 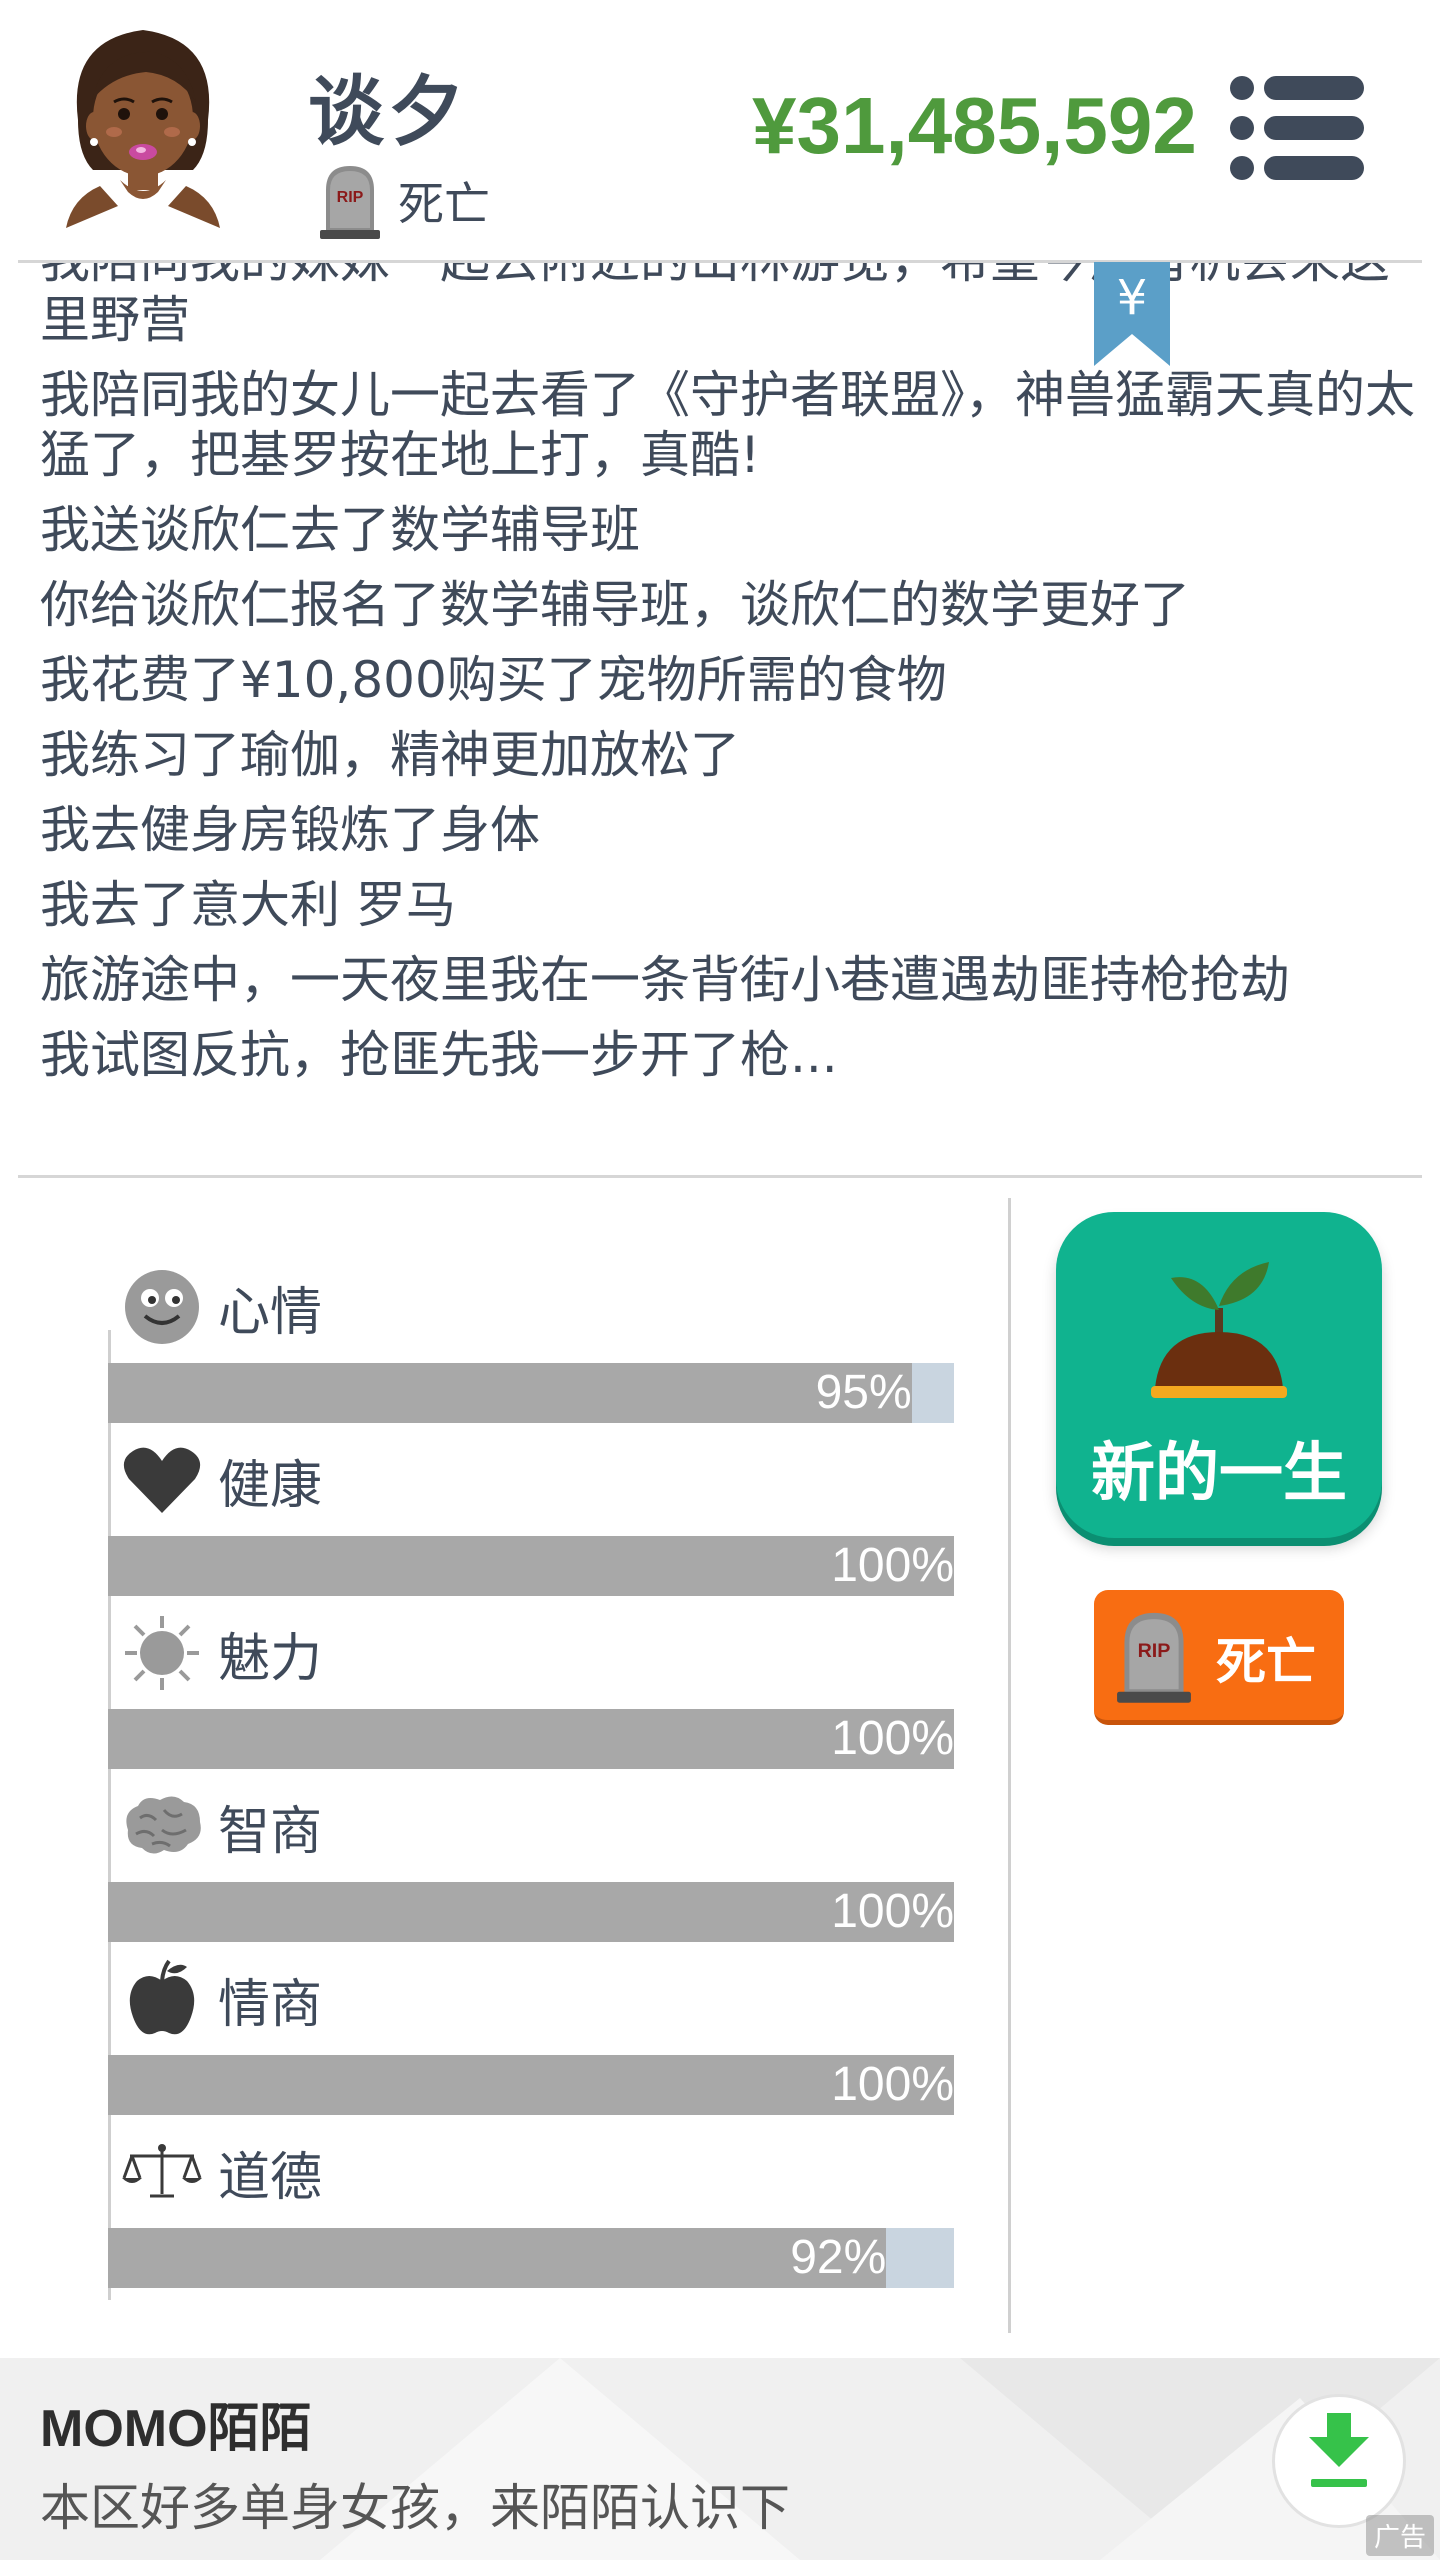 What do you see at coordinates (1219, 1330) in the screenshot?
I see `sprout-icon` at bounding box center [1219, 1330].